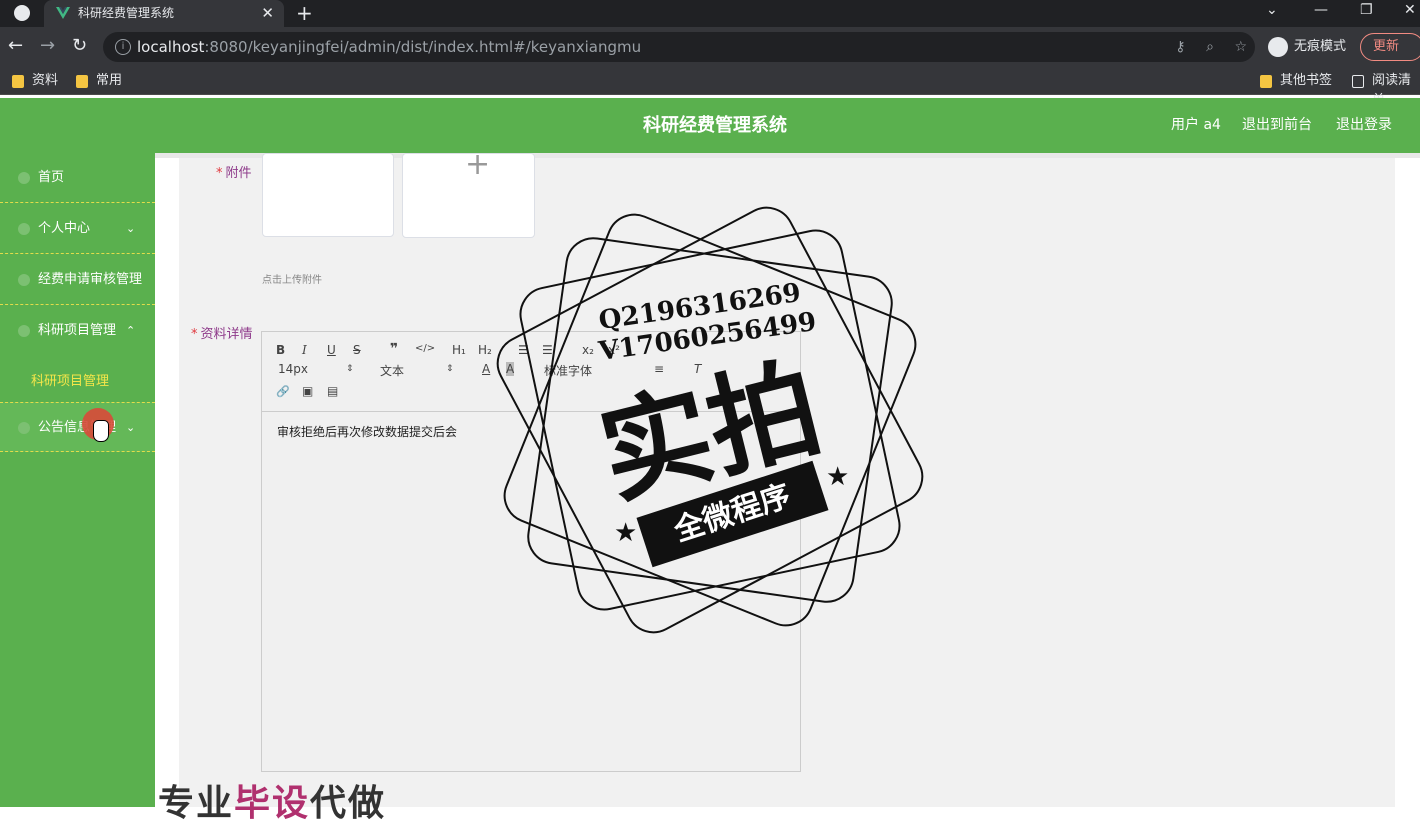  Describe the element at coordinates (63, 13) in the screenshot. I see `vue-logo-icon` at that location.